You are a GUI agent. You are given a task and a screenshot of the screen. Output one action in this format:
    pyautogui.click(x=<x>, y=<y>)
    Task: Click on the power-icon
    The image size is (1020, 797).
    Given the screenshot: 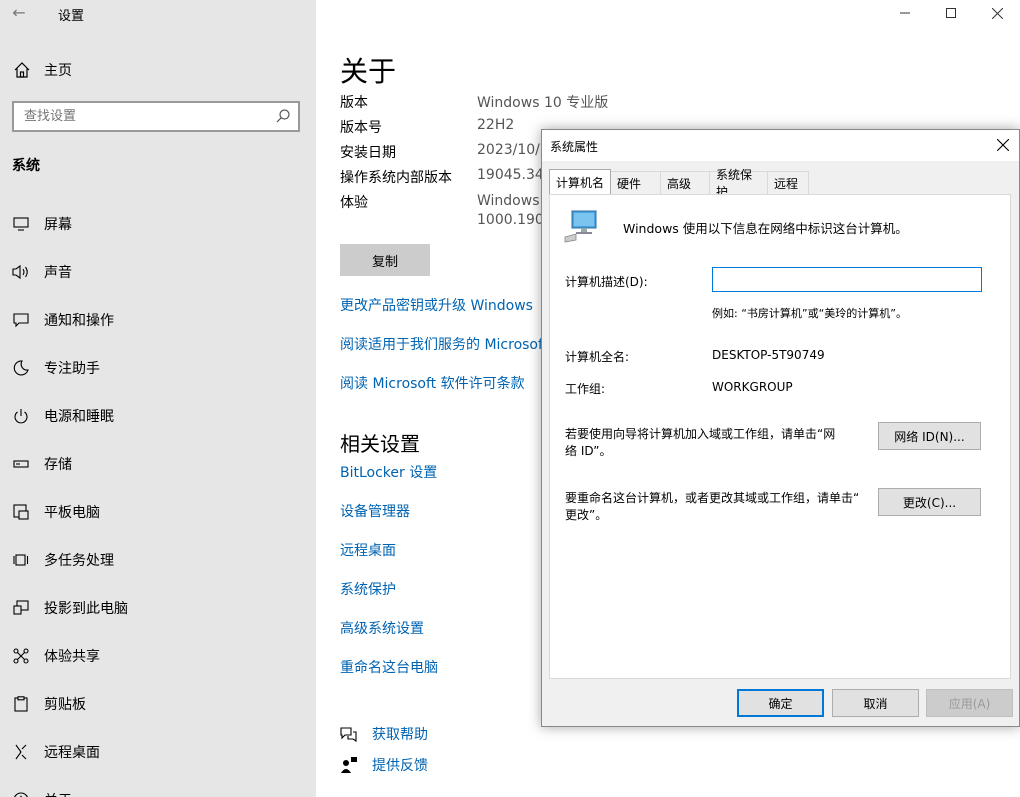 What is the action you would take?
    pyautogui.click(x=21, y=416)
    